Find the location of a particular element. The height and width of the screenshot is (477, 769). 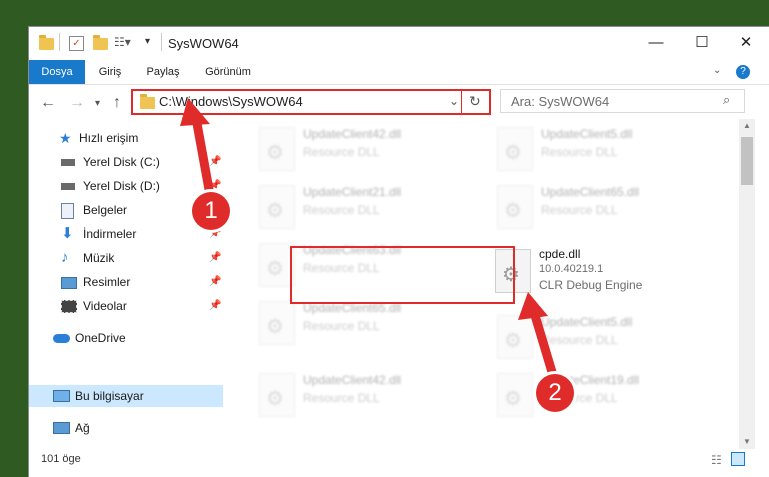

arrow-1-shaft is located at coordinates (203, 156).